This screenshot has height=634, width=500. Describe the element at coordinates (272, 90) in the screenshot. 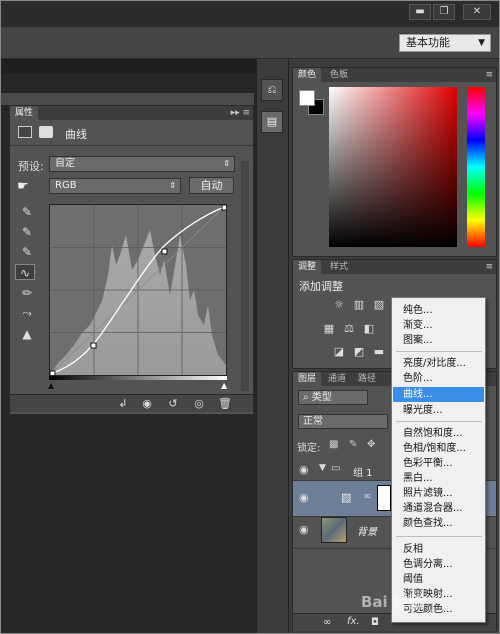

I see `history-icon: ⎌` at that location.